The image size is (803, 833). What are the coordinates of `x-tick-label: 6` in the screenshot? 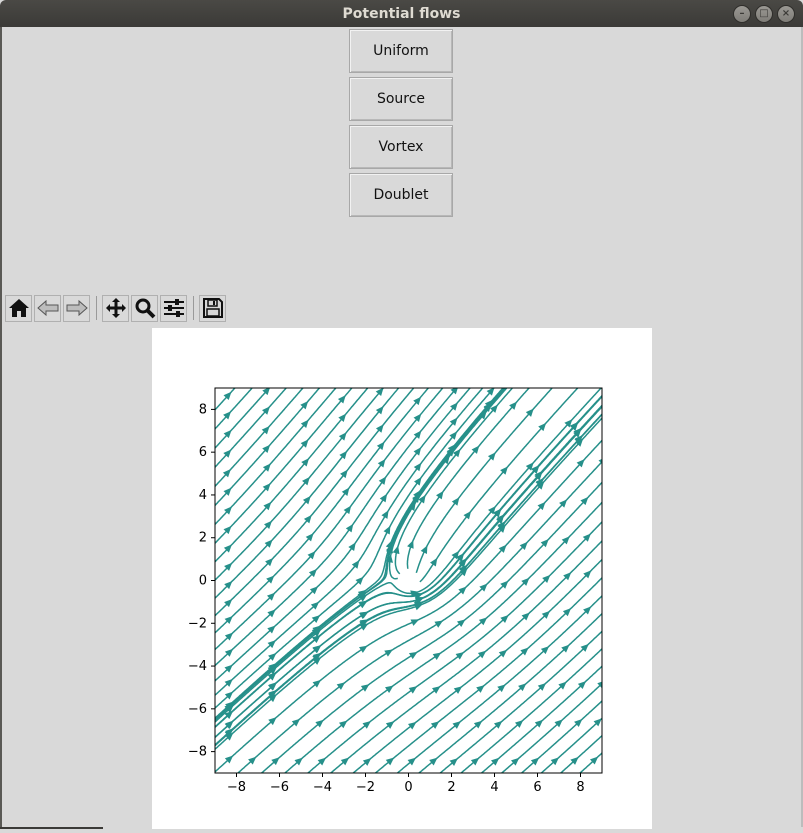 It's located at (537, 787).